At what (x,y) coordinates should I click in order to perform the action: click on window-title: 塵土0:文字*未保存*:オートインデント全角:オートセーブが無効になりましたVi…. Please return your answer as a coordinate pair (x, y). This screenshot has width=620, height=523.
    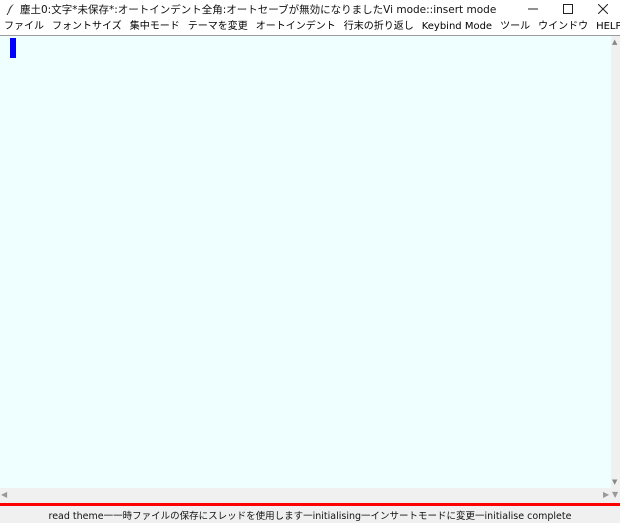
    Looking at the image, I should click on (258, 9).